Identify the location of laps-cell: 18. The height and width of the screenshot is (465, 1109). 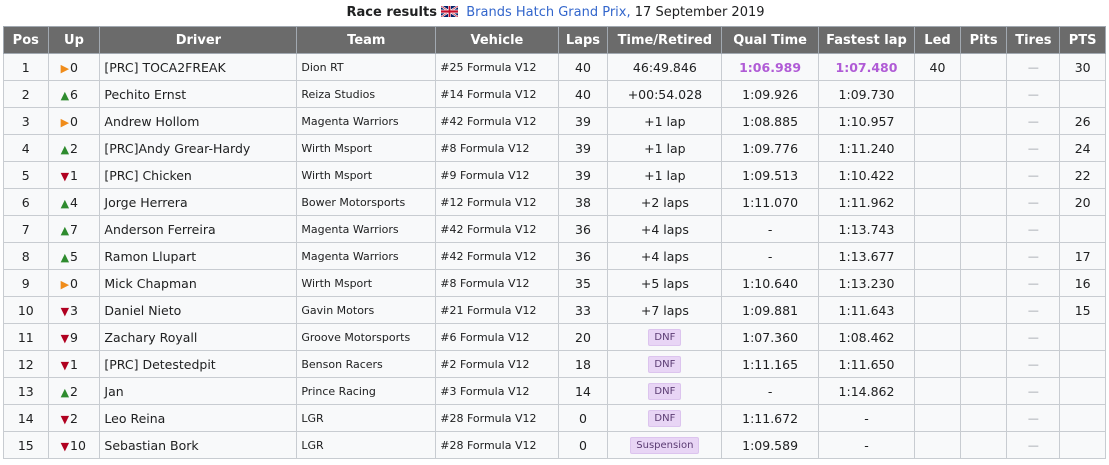
(583, 364).